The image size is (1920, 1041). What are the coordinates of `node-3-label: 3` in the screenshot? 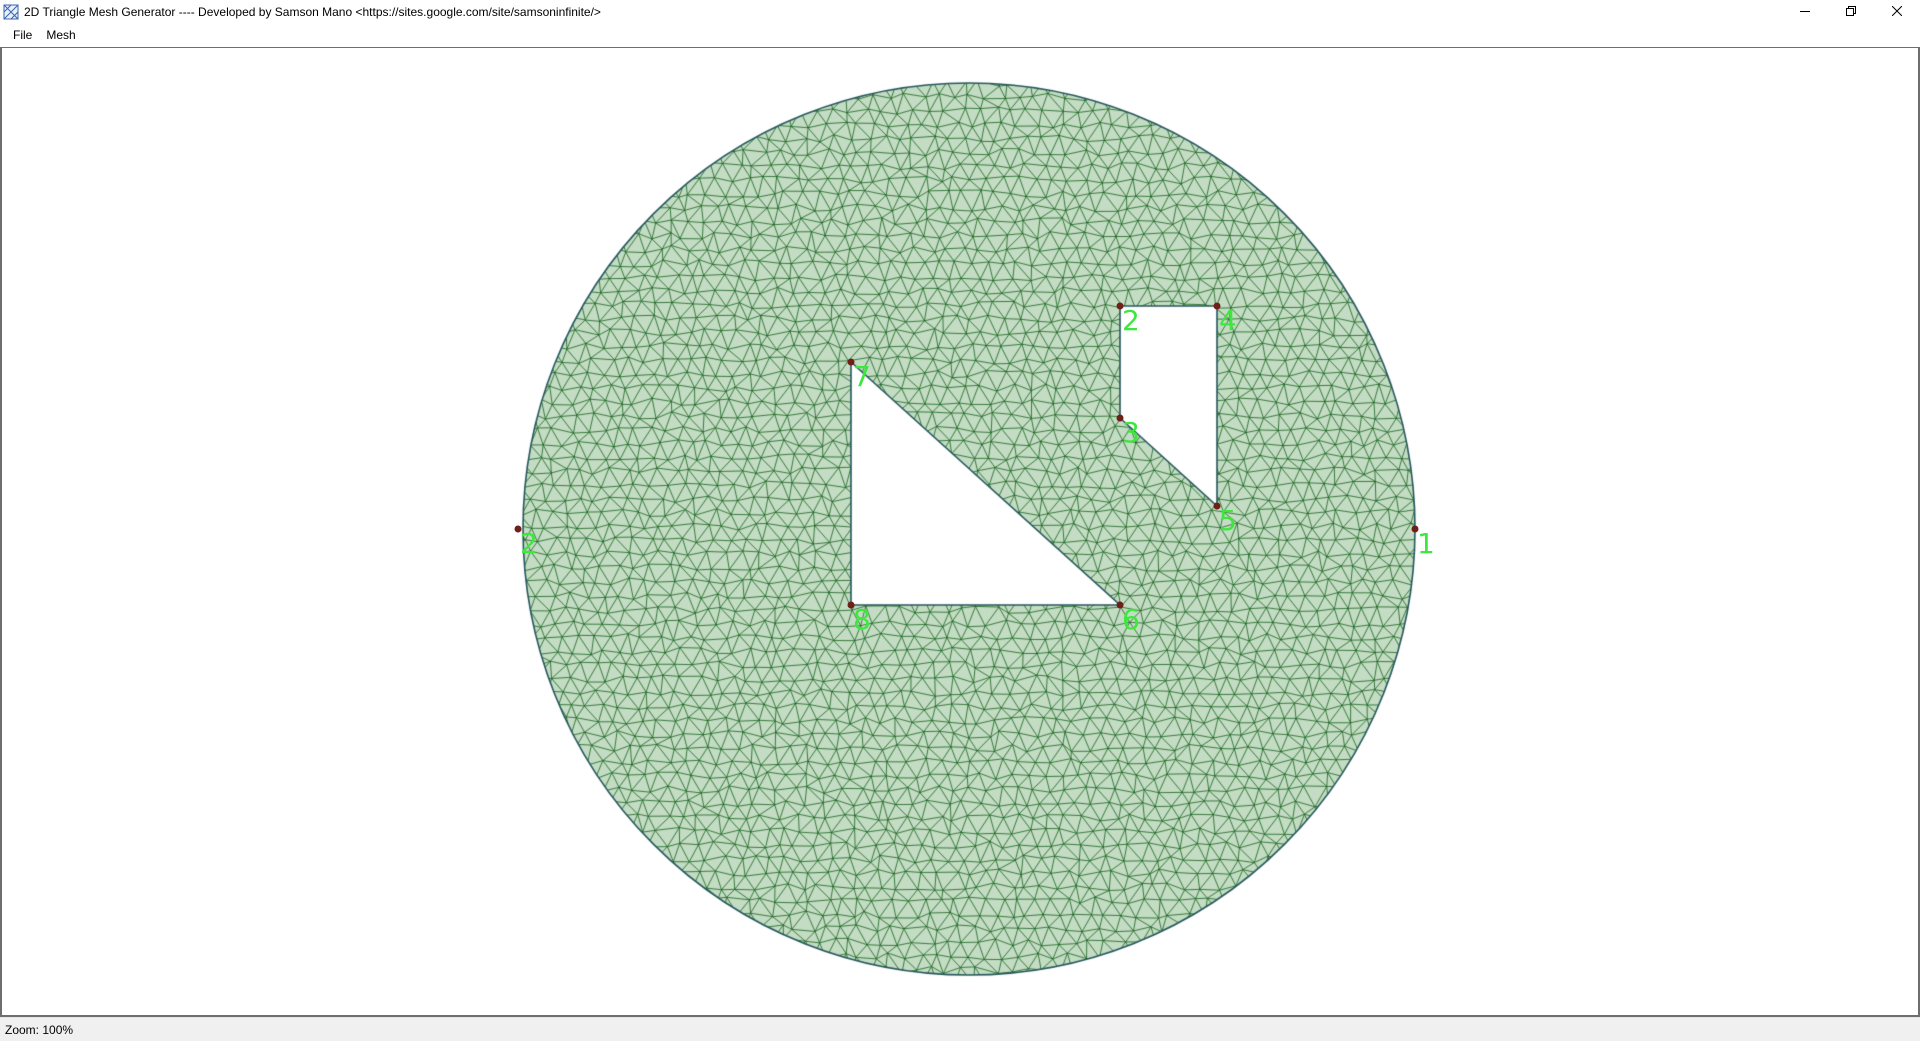 It's located at (1131, 432).